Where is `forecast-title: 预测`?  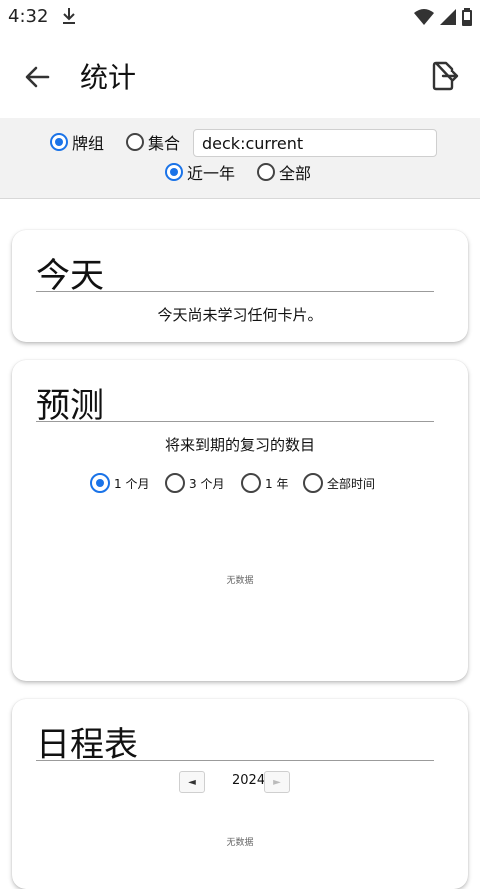 forecast-title: 预测 is located at coordinates (70, 406).